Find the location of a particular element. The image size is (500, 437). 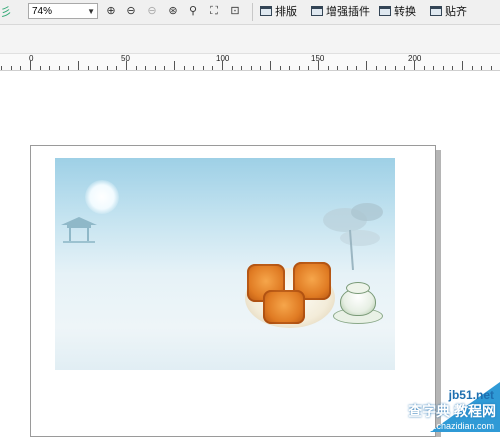

zoom-selection-icon: ⚲ is located at coordinates (193, 11).